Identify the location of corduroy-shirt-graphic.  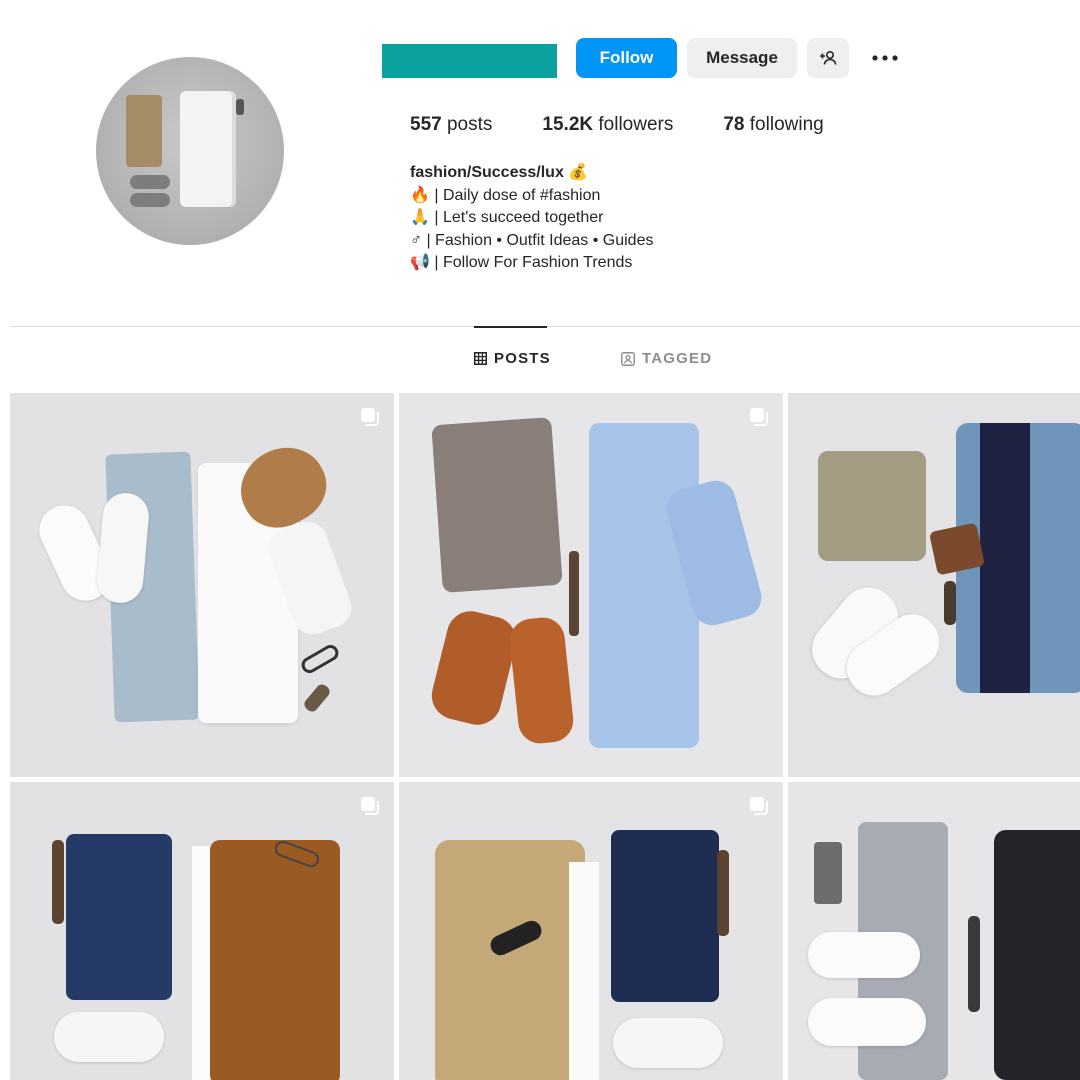
(275, 960).